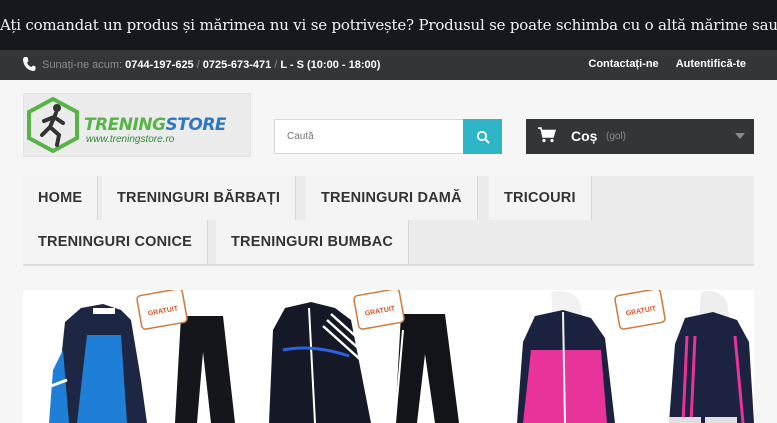 The width and height of the screenshot is (777, 423). Describe the element at coordinates (159, 65) in the screenshot. I see `phone-number-1: 0744-197-625` at that location.